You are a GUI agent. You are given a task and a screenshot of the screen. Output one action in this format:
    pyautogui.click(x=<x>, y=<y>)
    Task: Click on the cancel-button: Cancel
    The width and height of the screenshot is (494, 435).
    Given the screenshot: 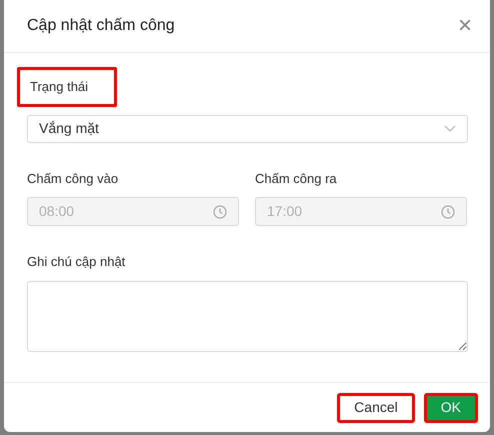 What is the action you would take?
    pyautogui.click(x=376, y=407)
    